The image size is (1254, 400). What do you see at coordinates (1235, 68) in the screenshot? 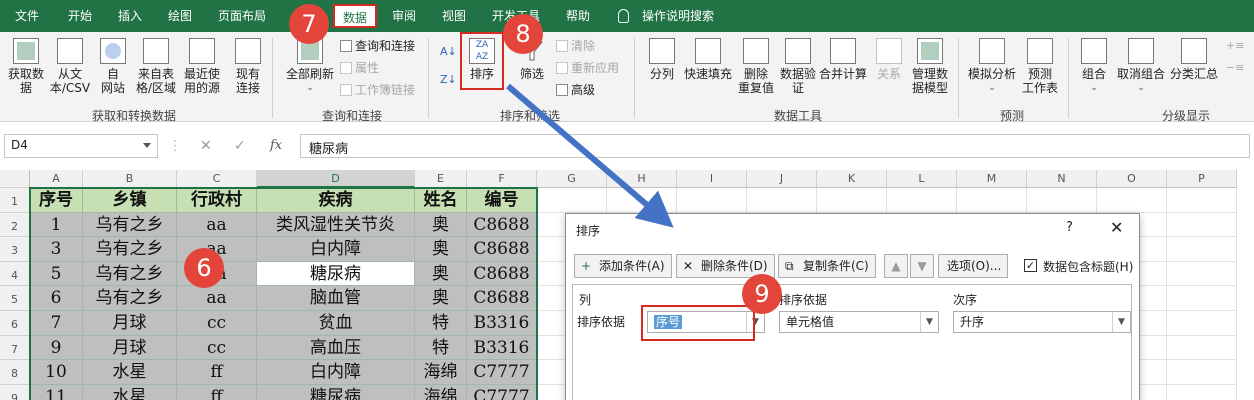
I see `hide-detail-icon: −≡` at bounding box center [1235, 68].